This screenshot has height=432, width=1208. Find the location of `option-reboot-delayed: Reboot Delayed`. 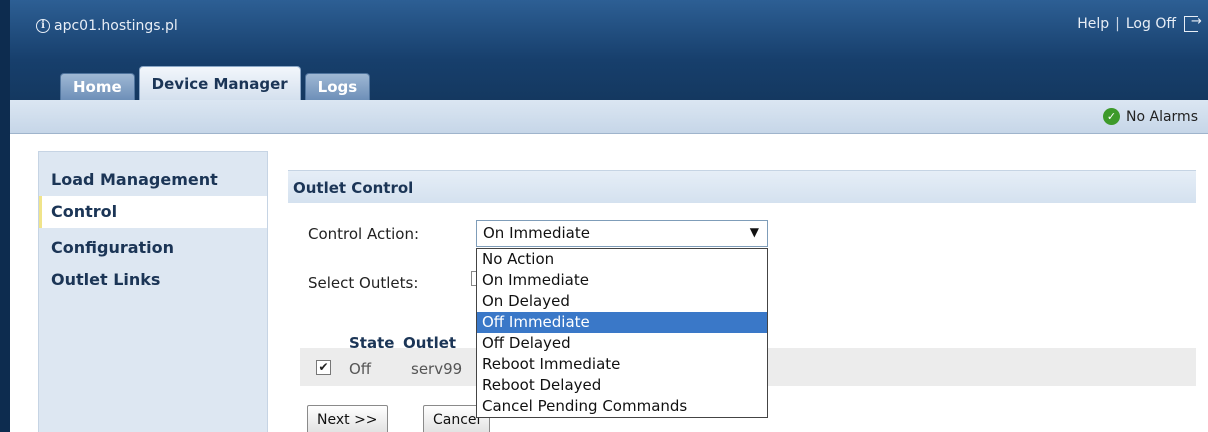

option-reboot-delayed: Reboot Delayed is located at coordinates (622, 385).